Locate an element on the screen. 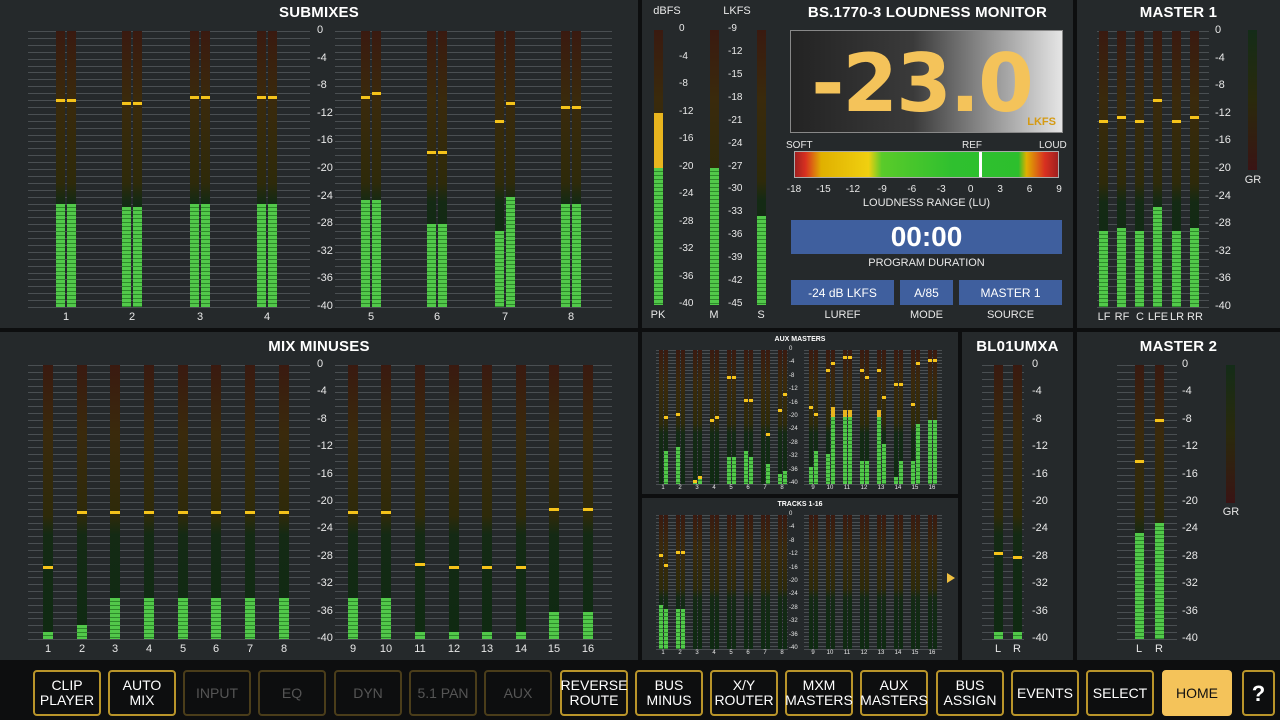 This screenshot has height=720, width=1280. scale-label: -12 is located at coordinates (735, 51).